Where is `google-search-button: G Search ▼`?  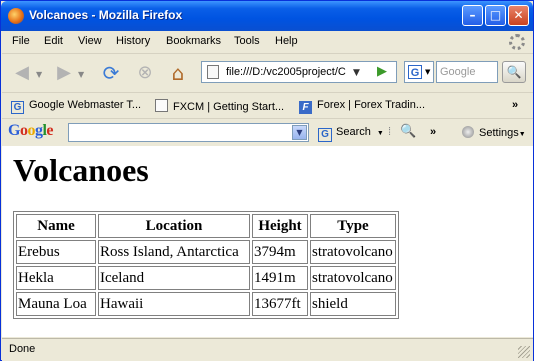 google-search-button: G Search ▼ is located at coordinates (351, 134).